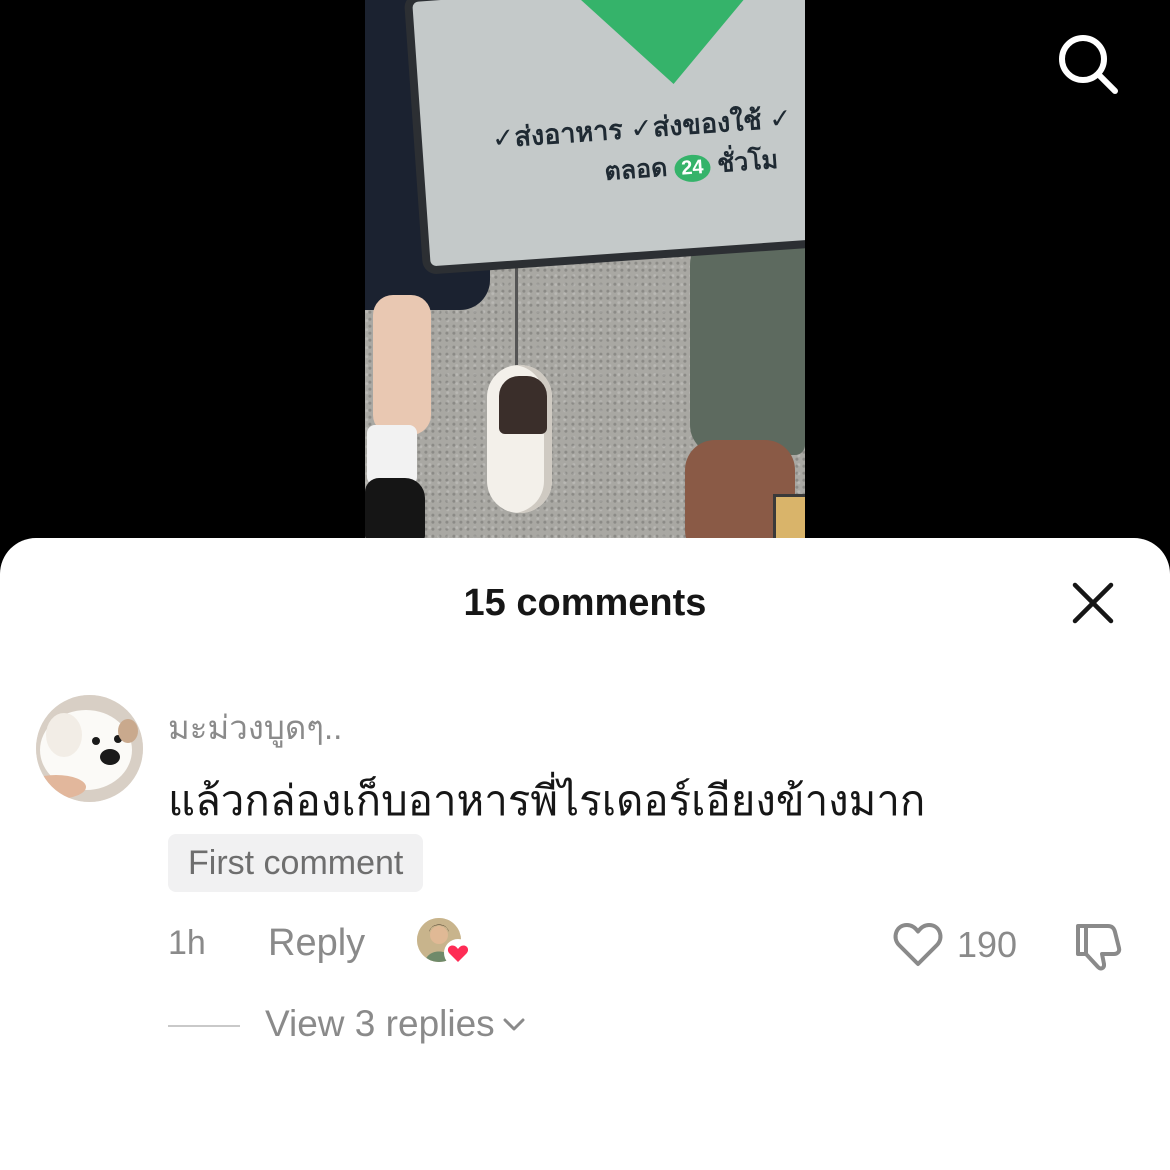  I want to click on chevron-down-icon, so click(514, 1024).